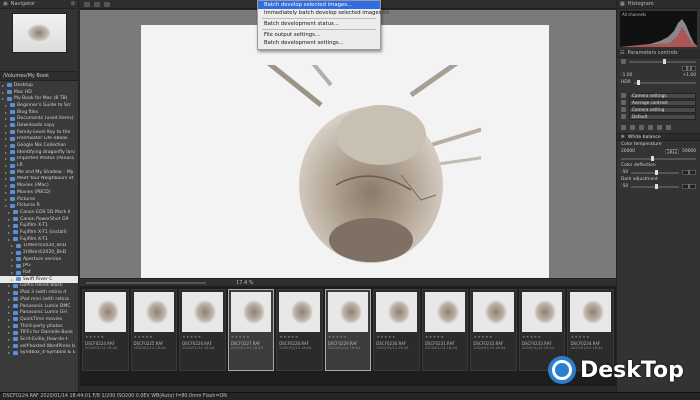  What do you see at coordinates (39, 266) in the screenshot?
I see `tree-item: ▸ JPG` at bounding box center [39, 266].